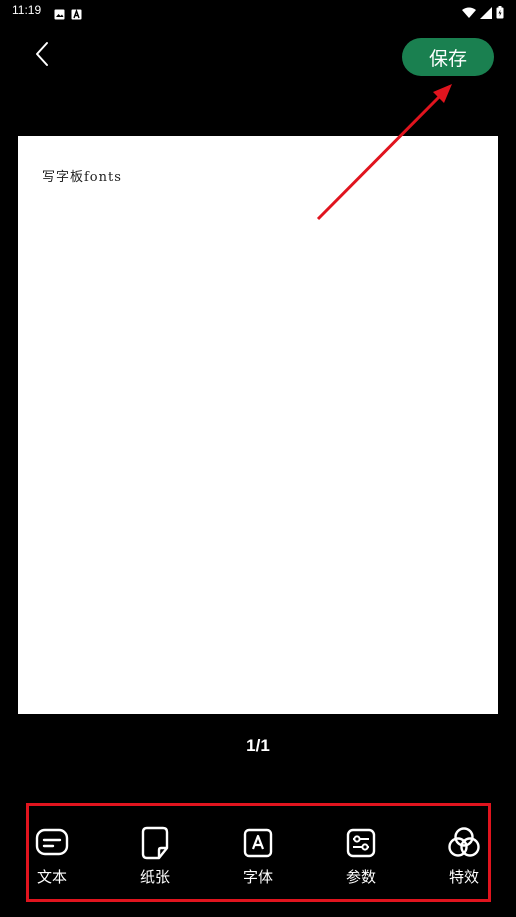 The image size is (516, 917). Describe the element at coordinates (448, 57) in the screenshot. I see `save-button: 保存` at that location.